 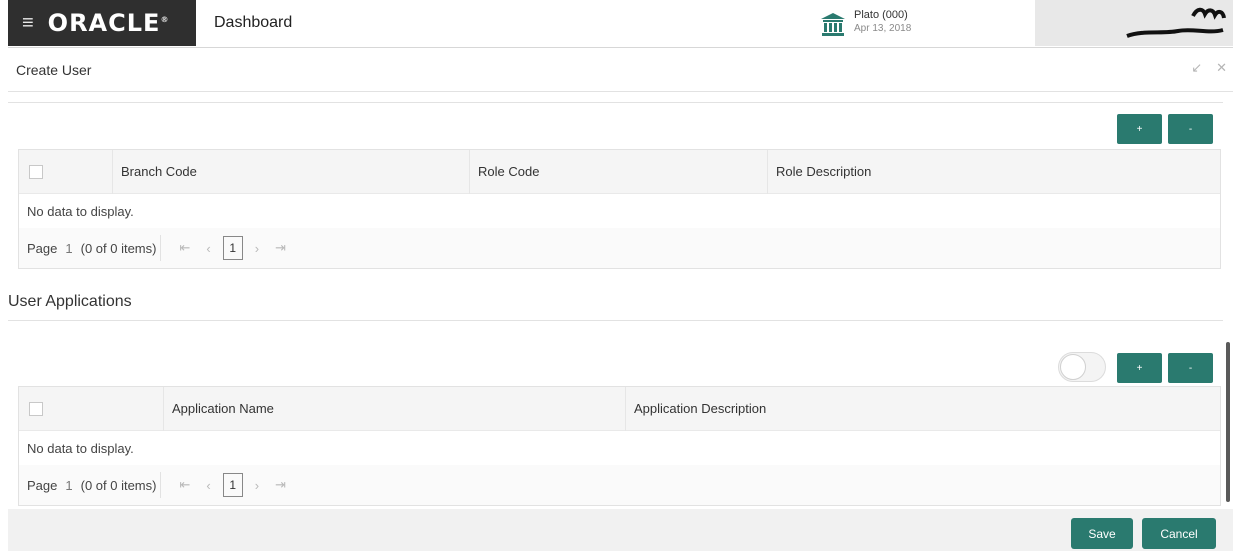 I want to click on remove-role-button: -, so click(x=1190, y=129).